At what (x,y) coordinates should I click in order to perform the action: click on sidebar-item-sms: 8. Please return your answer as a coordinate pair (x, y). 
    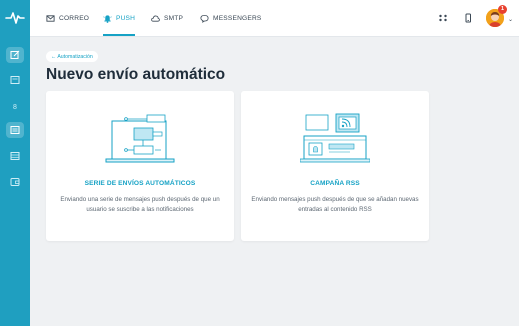
    Looking at the image, I should click on (15, 106).